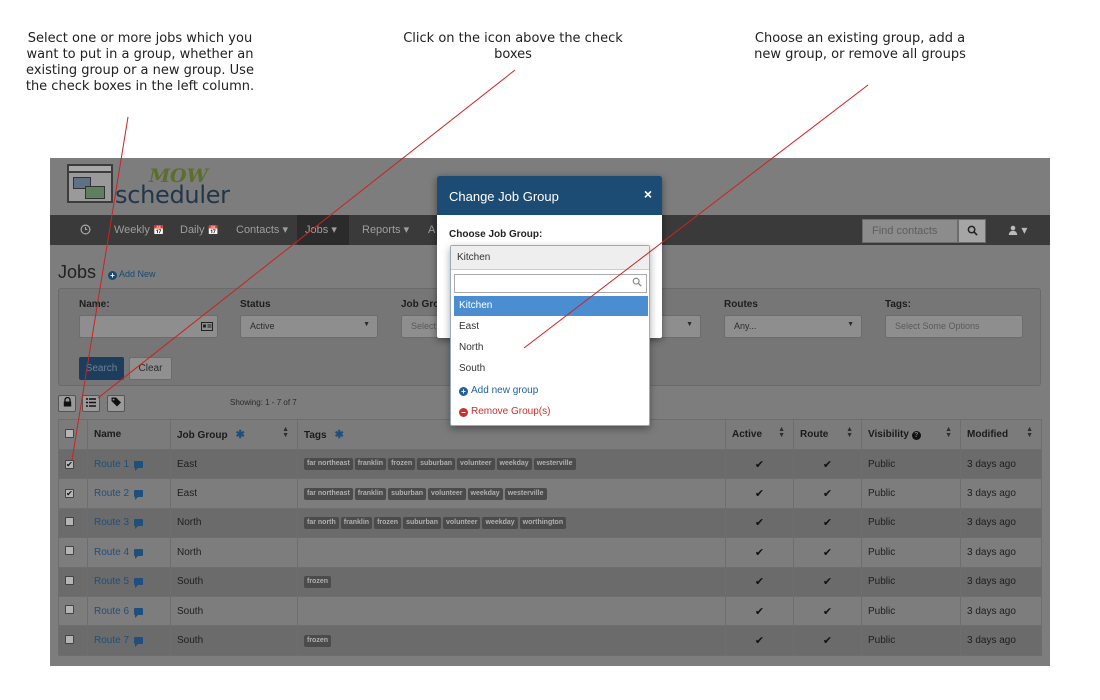 The image size is (1100, 700). What do you see at coordinates (101, 368) in the screenshot?
I see `search-filter-button: Search` at bounding box center [101, 368].